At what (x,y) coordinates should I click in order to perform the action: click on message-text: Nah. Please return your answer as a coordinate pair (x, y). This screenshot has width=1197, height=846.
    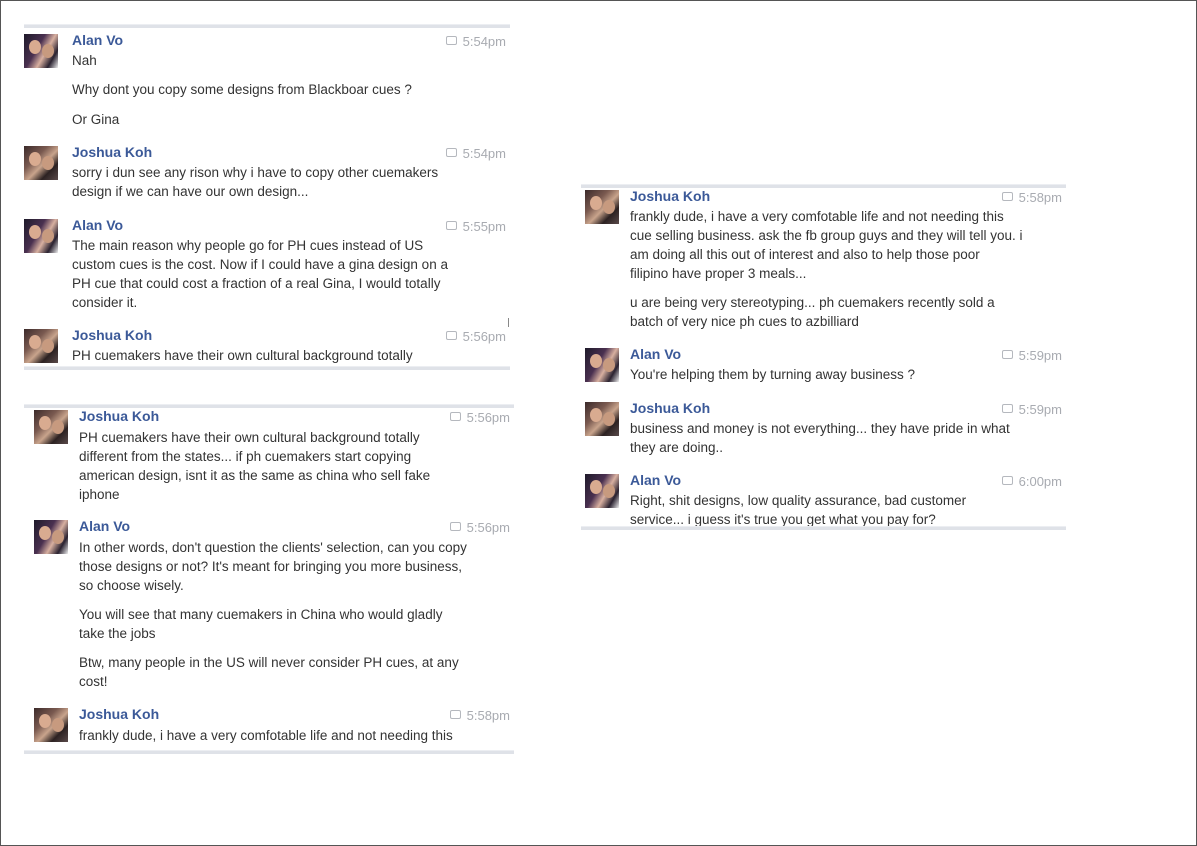
    Looking at the image, I should click on (84, 60).